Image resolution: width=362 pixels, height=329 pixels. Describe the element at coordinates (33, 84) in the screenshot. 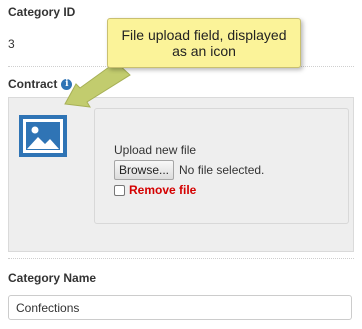

I see `contract-label: Contract` at that location.